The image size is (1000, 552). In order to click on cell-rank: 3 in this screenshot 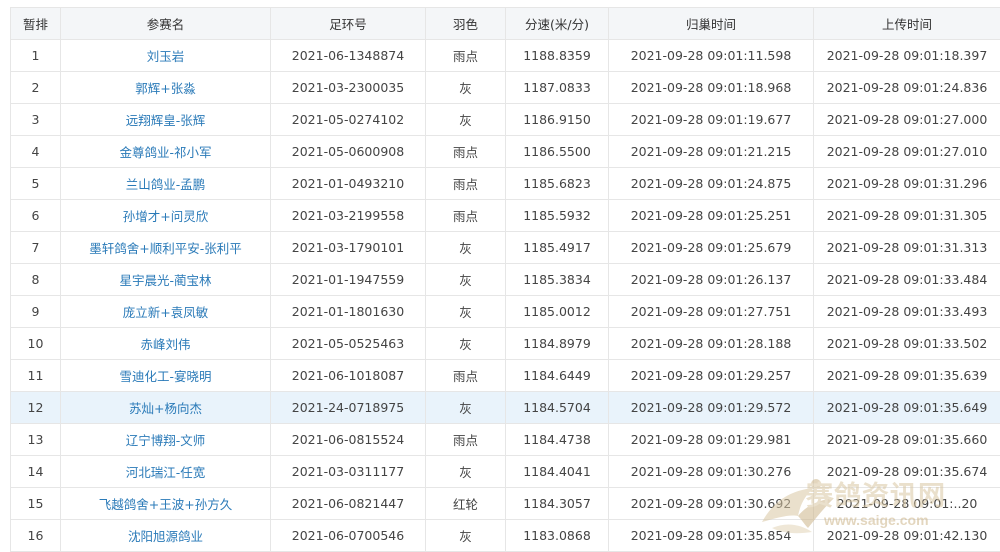, I will do `click(36, 120)`.